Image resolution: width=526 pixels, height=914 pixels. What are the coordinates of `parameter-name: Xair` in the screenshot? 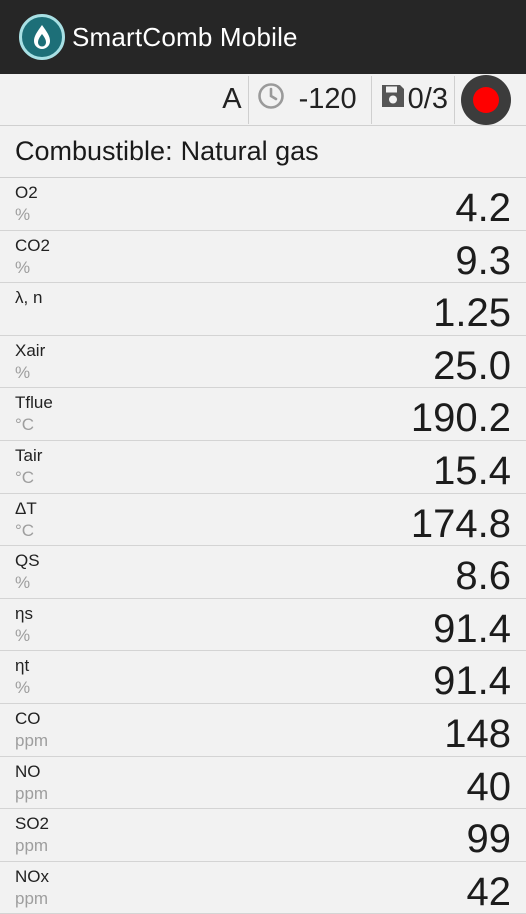 It's located at (30, 350).